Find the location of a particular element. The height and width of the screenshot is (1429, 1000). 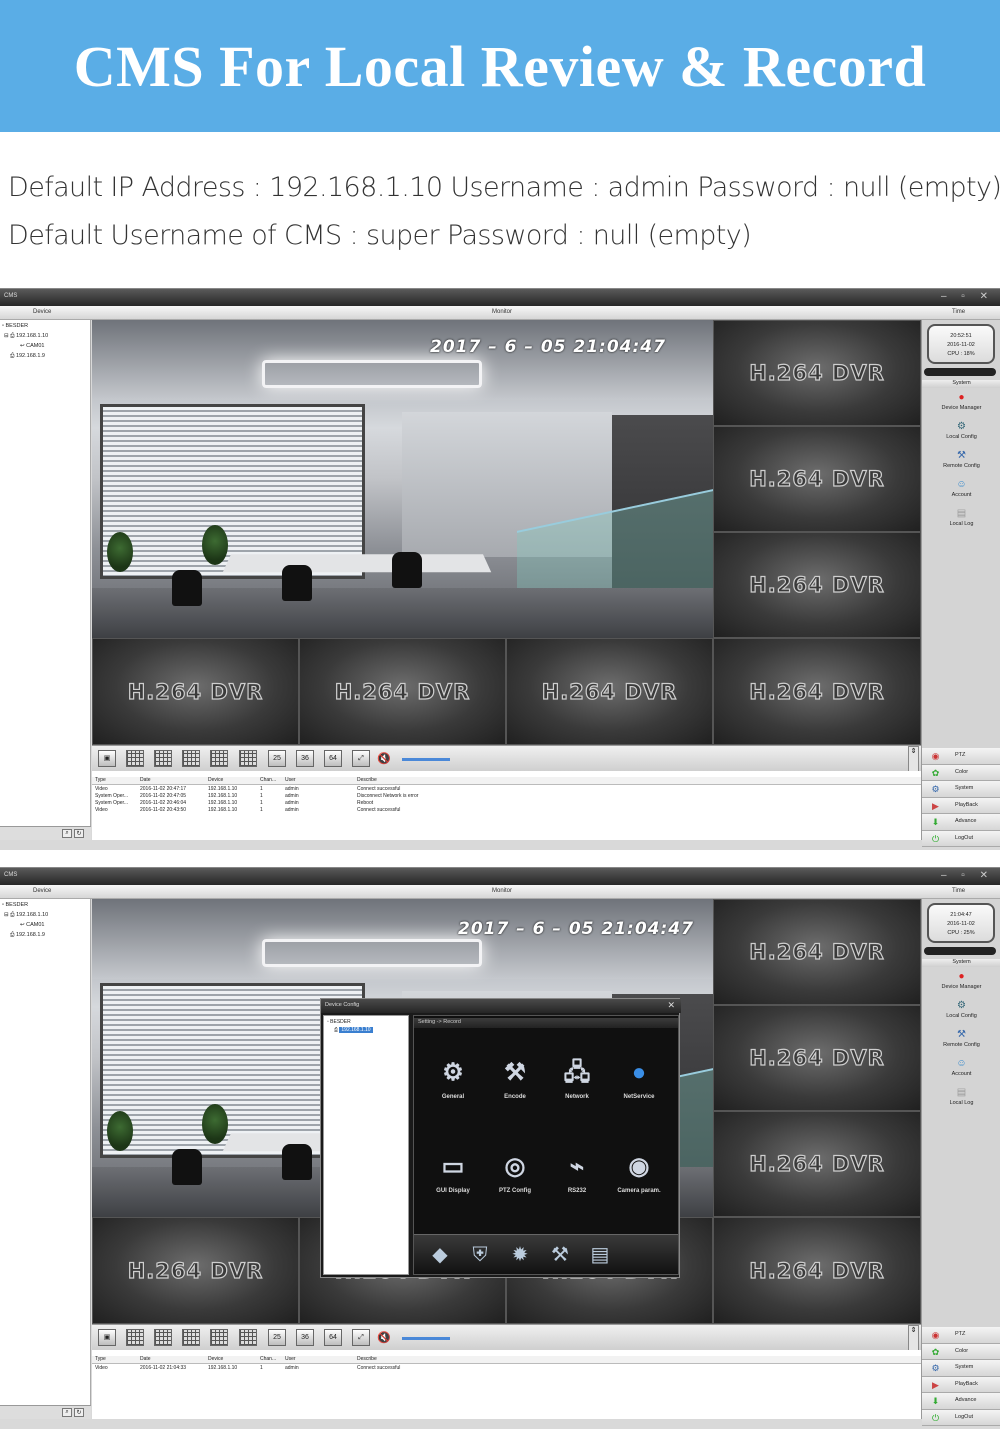

dialog-tree-root: ▫ BESDER is located at coordinates (339, 1022).